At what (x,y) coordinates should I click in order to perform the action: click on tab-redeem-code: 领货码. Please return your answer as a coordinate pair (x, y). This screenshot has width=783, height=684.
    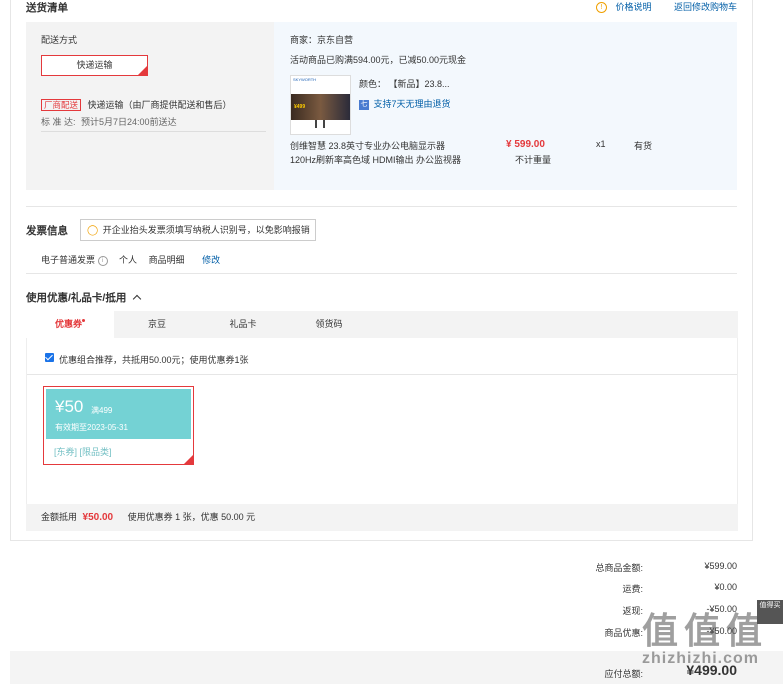
    Looking at the image, I should click on (329, 324).